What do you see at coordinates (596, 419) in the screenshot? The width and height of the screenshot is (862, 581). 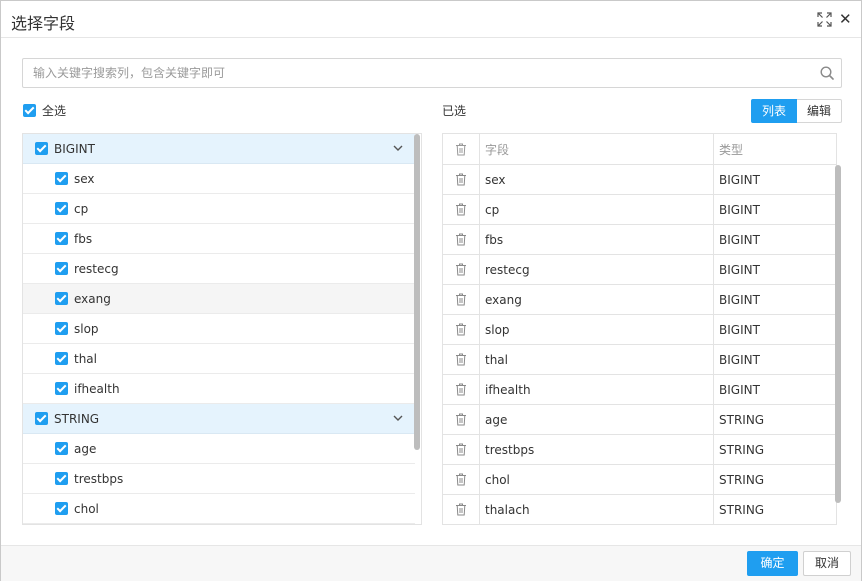 I see `field-cell: age` at bounding box center [596, 419].